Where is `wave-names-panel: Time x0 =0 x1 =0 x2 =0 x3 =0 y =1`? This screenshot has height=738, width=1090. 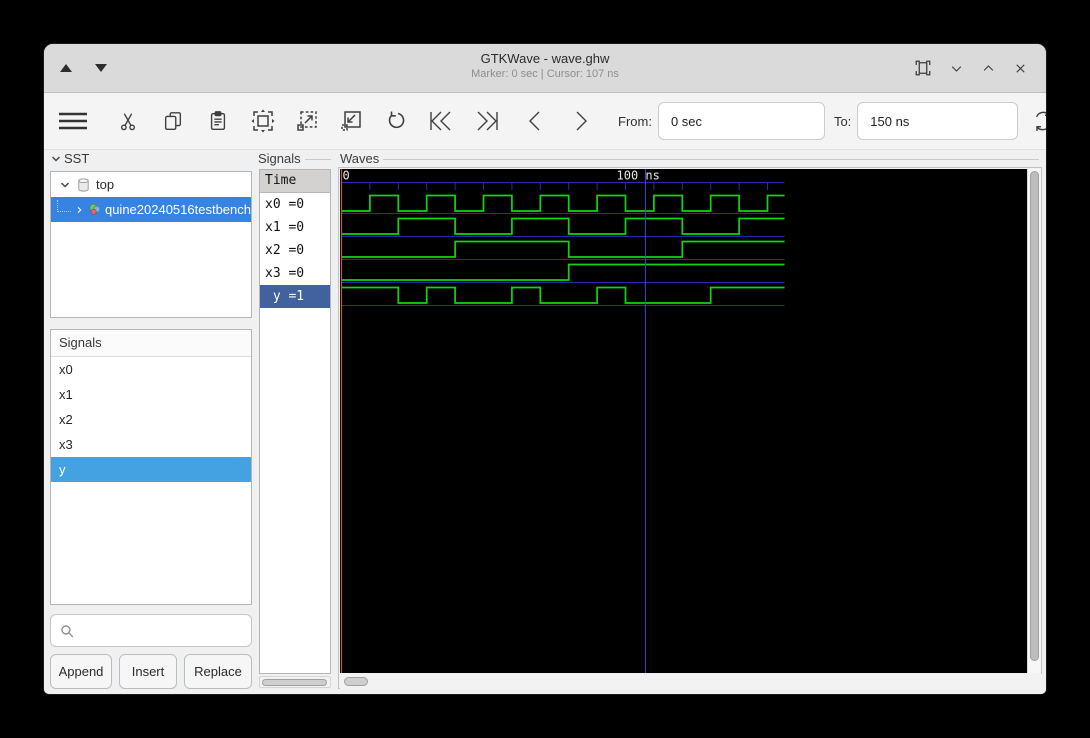 wave-names-panel: Time x0 =0 x1 =0 x2 =0 x3 =0 y =1 is located at coordinates (295, 421).